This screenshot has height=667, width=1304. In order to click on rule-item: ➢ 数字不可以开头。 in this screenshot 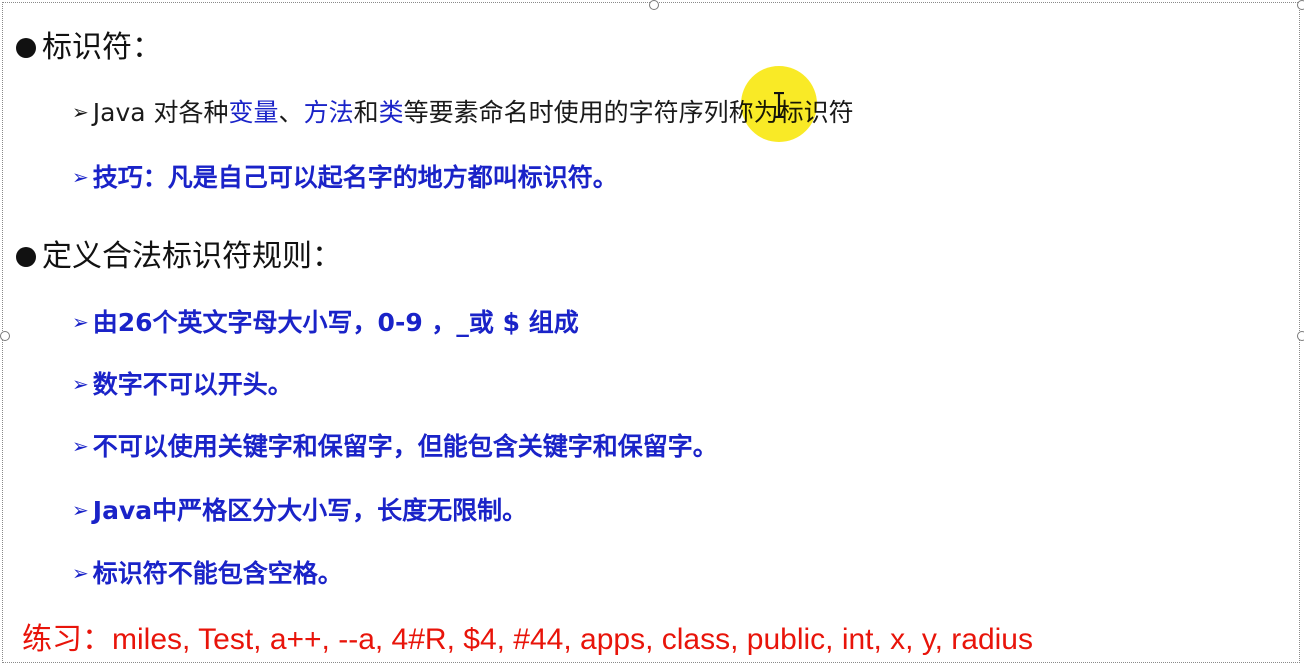, I will do `click(182, 384)`.